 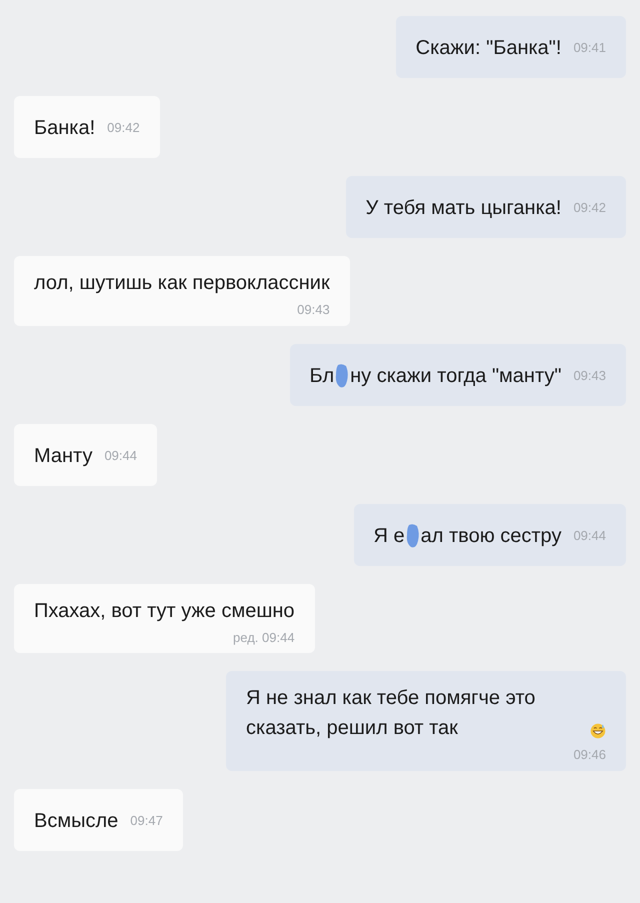 What do you see at coordinates (65, 128) in the screenshot?
I see `message-text: Банка!` at bounding box center [65, 128].